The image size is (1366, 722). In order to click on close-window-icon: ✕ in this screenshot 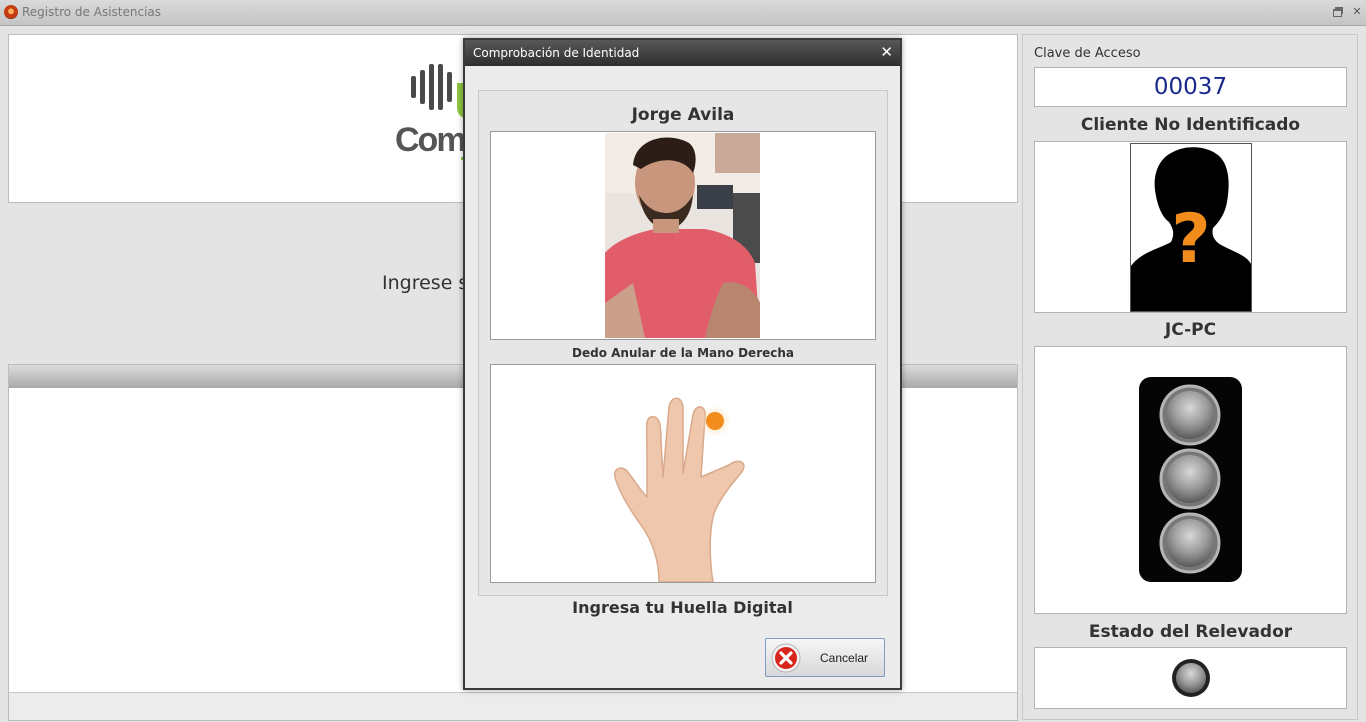, I will do `click(1357, 12)`.